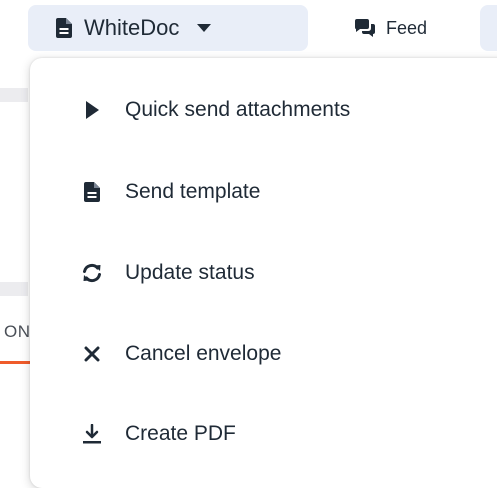 The height and width of the screenshot is (488, 497). I want to click on menu-item-quick-send-attachments: Quick send attachments, so click(263, 110).